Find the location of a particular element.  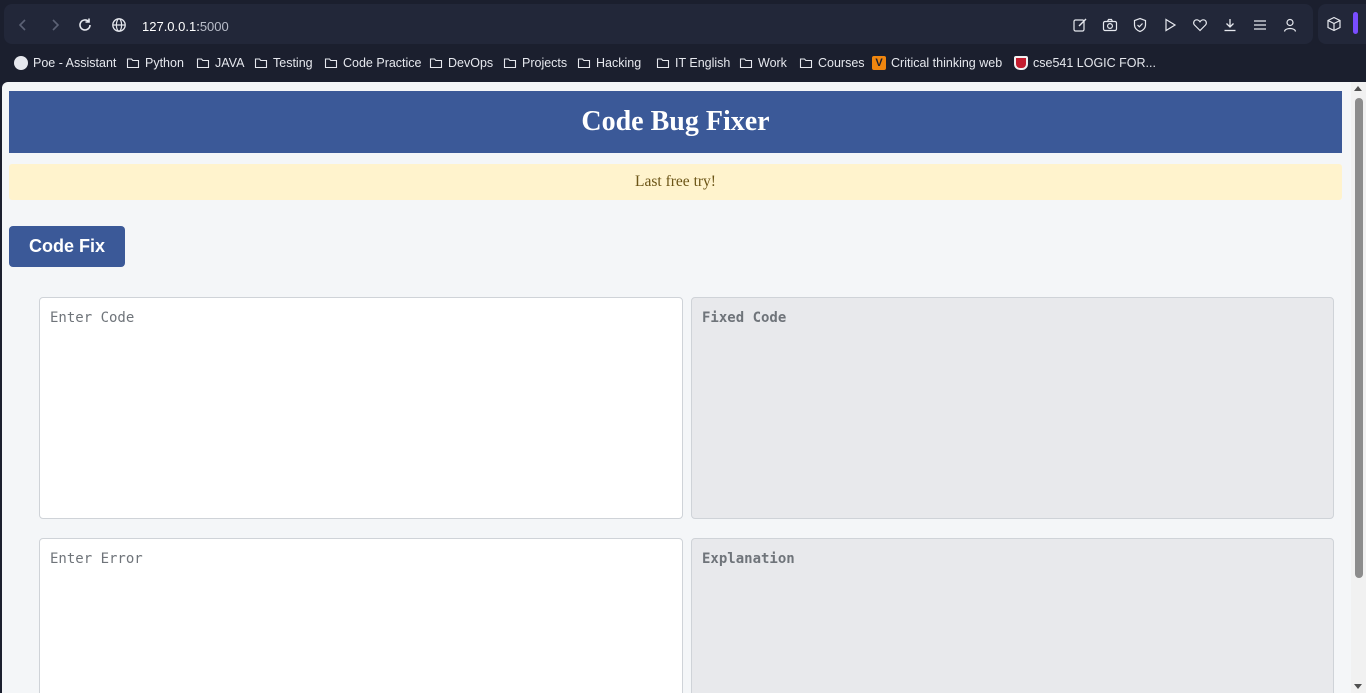

bookmark-label: Python is located at coordinates (164, 63).